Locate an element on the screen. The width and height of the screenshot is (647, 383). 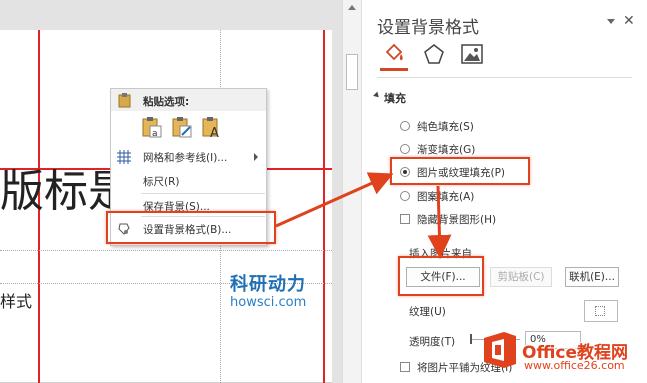
texture-picker is located at coordinates (601, 311).